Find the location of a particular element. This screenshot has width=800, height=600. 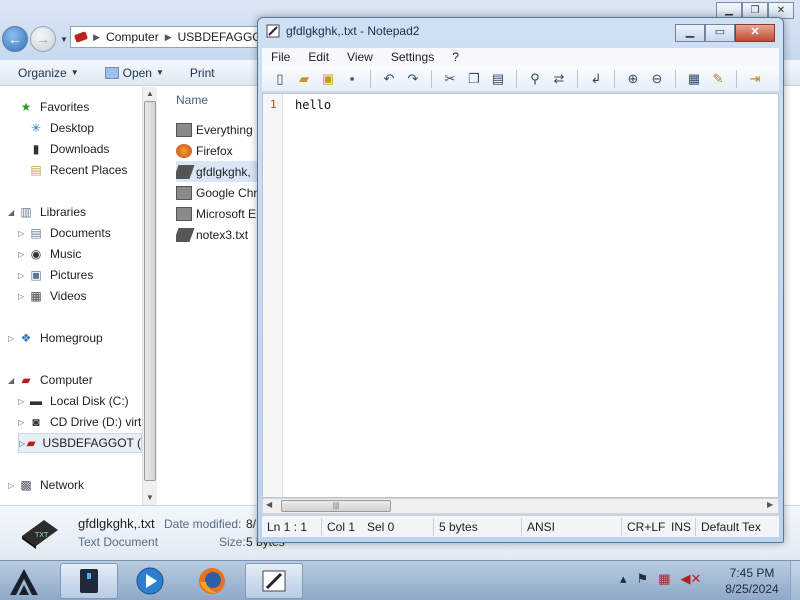

zoom-out-icon: ⊖ is located at coordinates (657, 79).